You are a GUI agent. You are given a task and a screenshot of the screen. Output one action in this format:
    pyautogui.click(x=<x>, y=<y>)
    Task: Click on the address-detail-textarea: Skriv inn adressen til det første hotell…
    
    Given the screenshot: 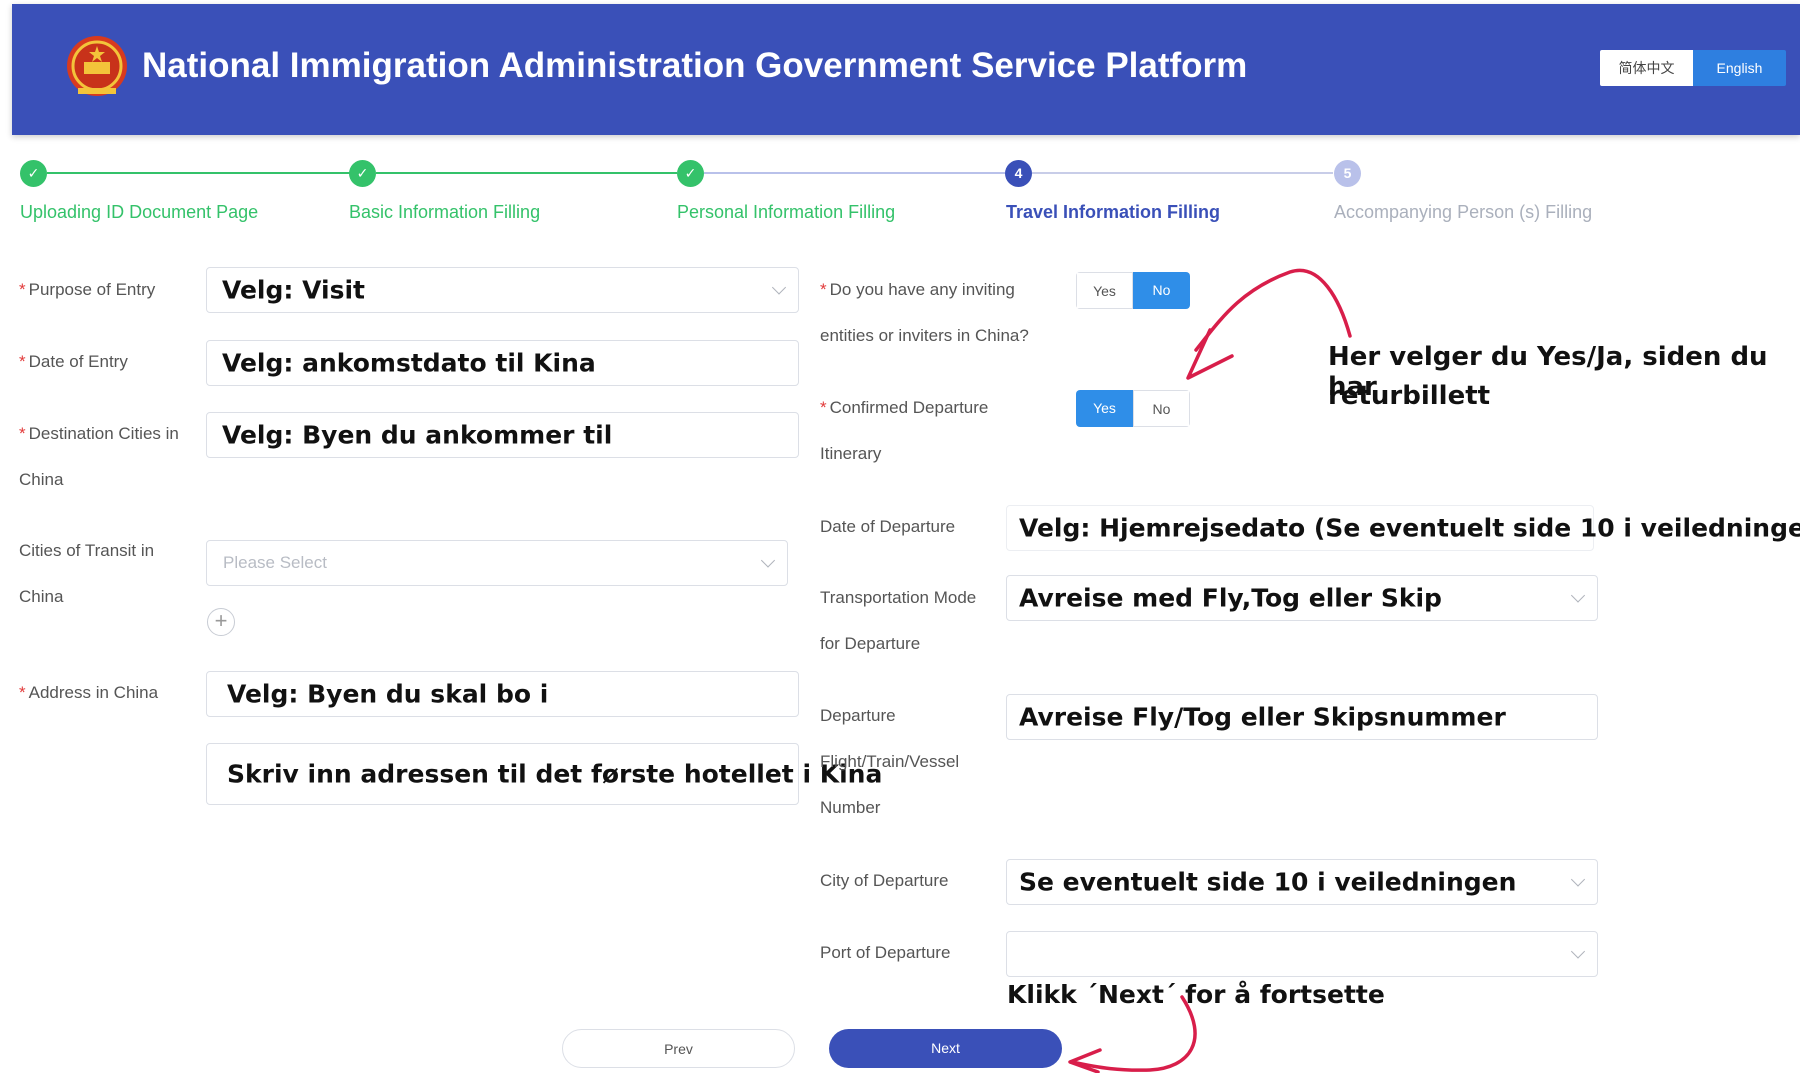 What is the action you would take?
    pyautogui.click(x=544, y=774)
    